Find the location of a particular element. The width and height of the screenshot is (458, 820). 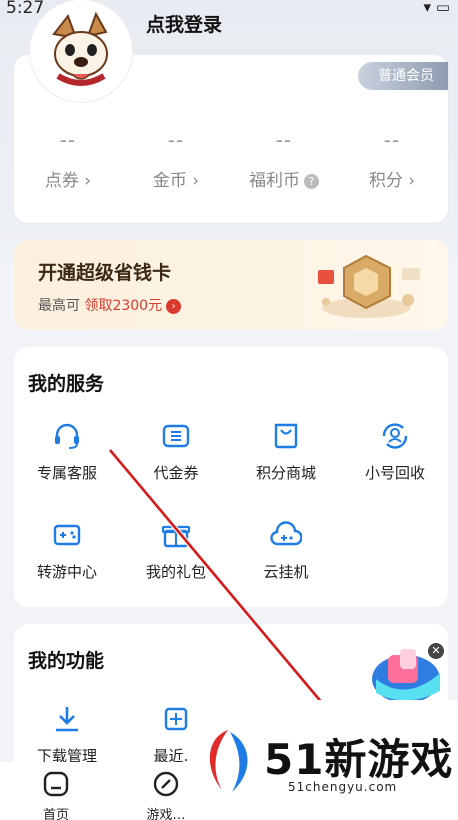

download-icon is located at coordinates (67, 719).